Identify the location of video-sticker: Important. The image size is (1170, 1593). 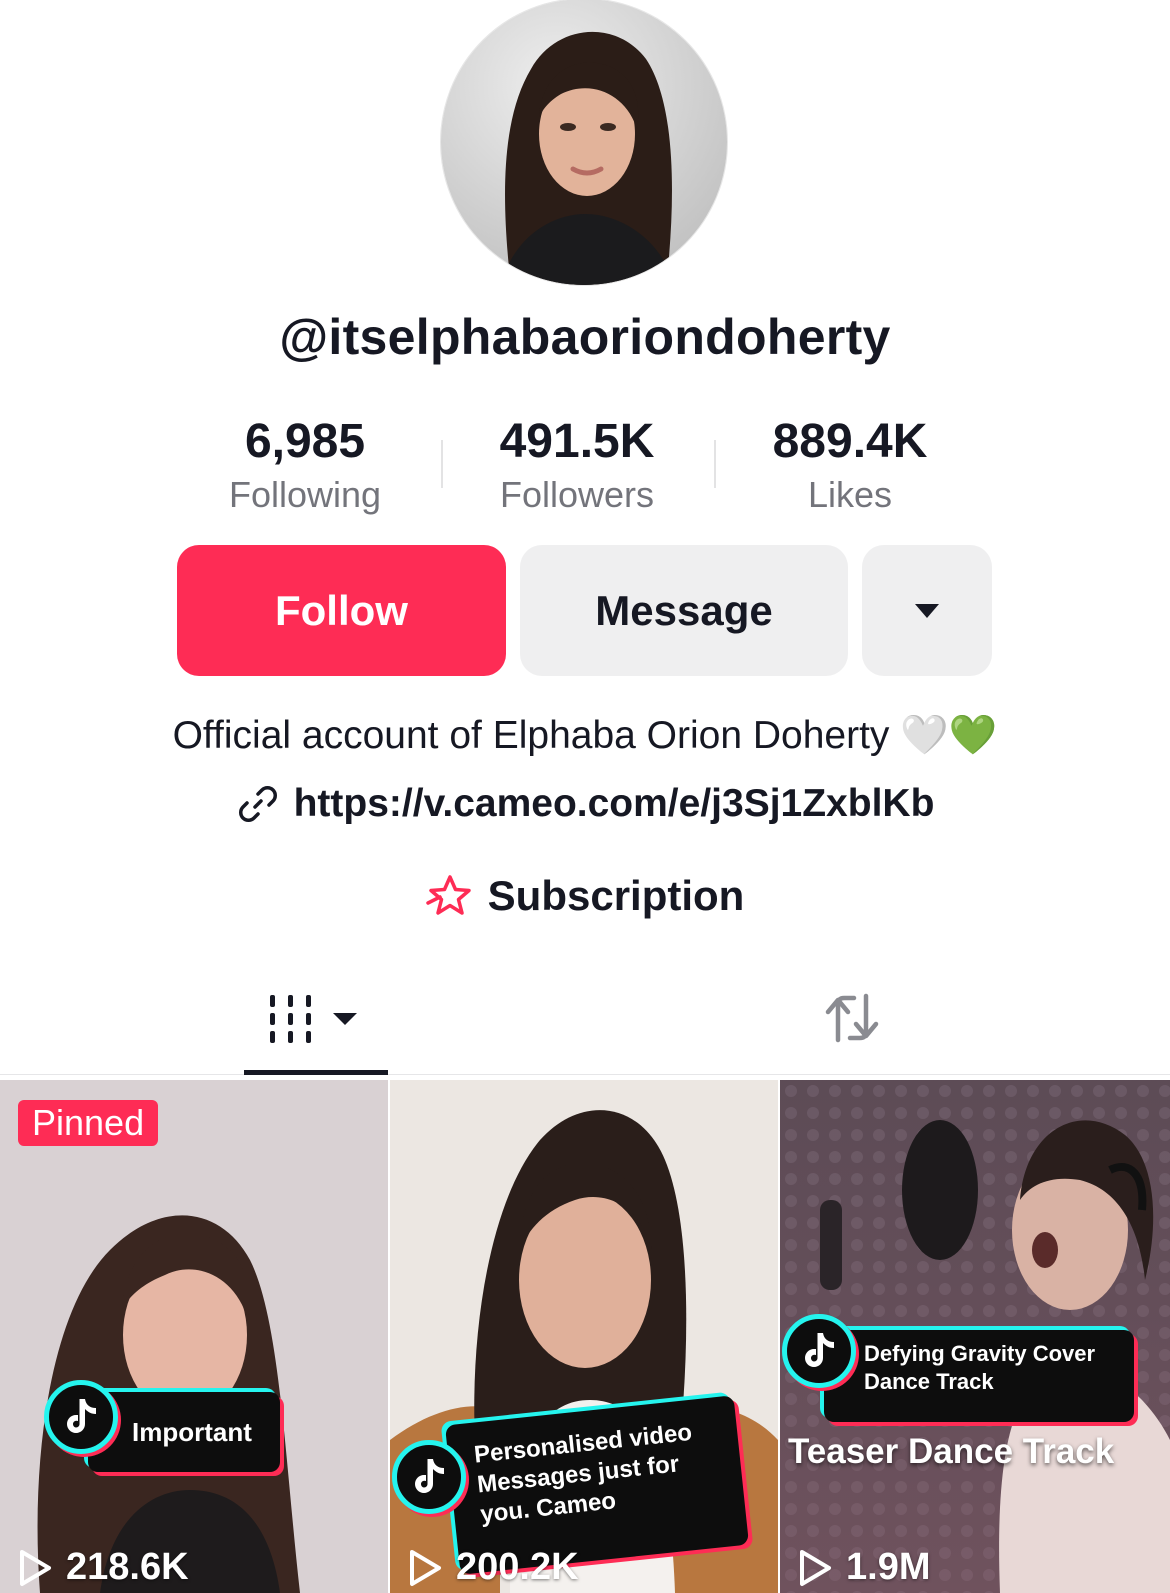
(184, 1432).